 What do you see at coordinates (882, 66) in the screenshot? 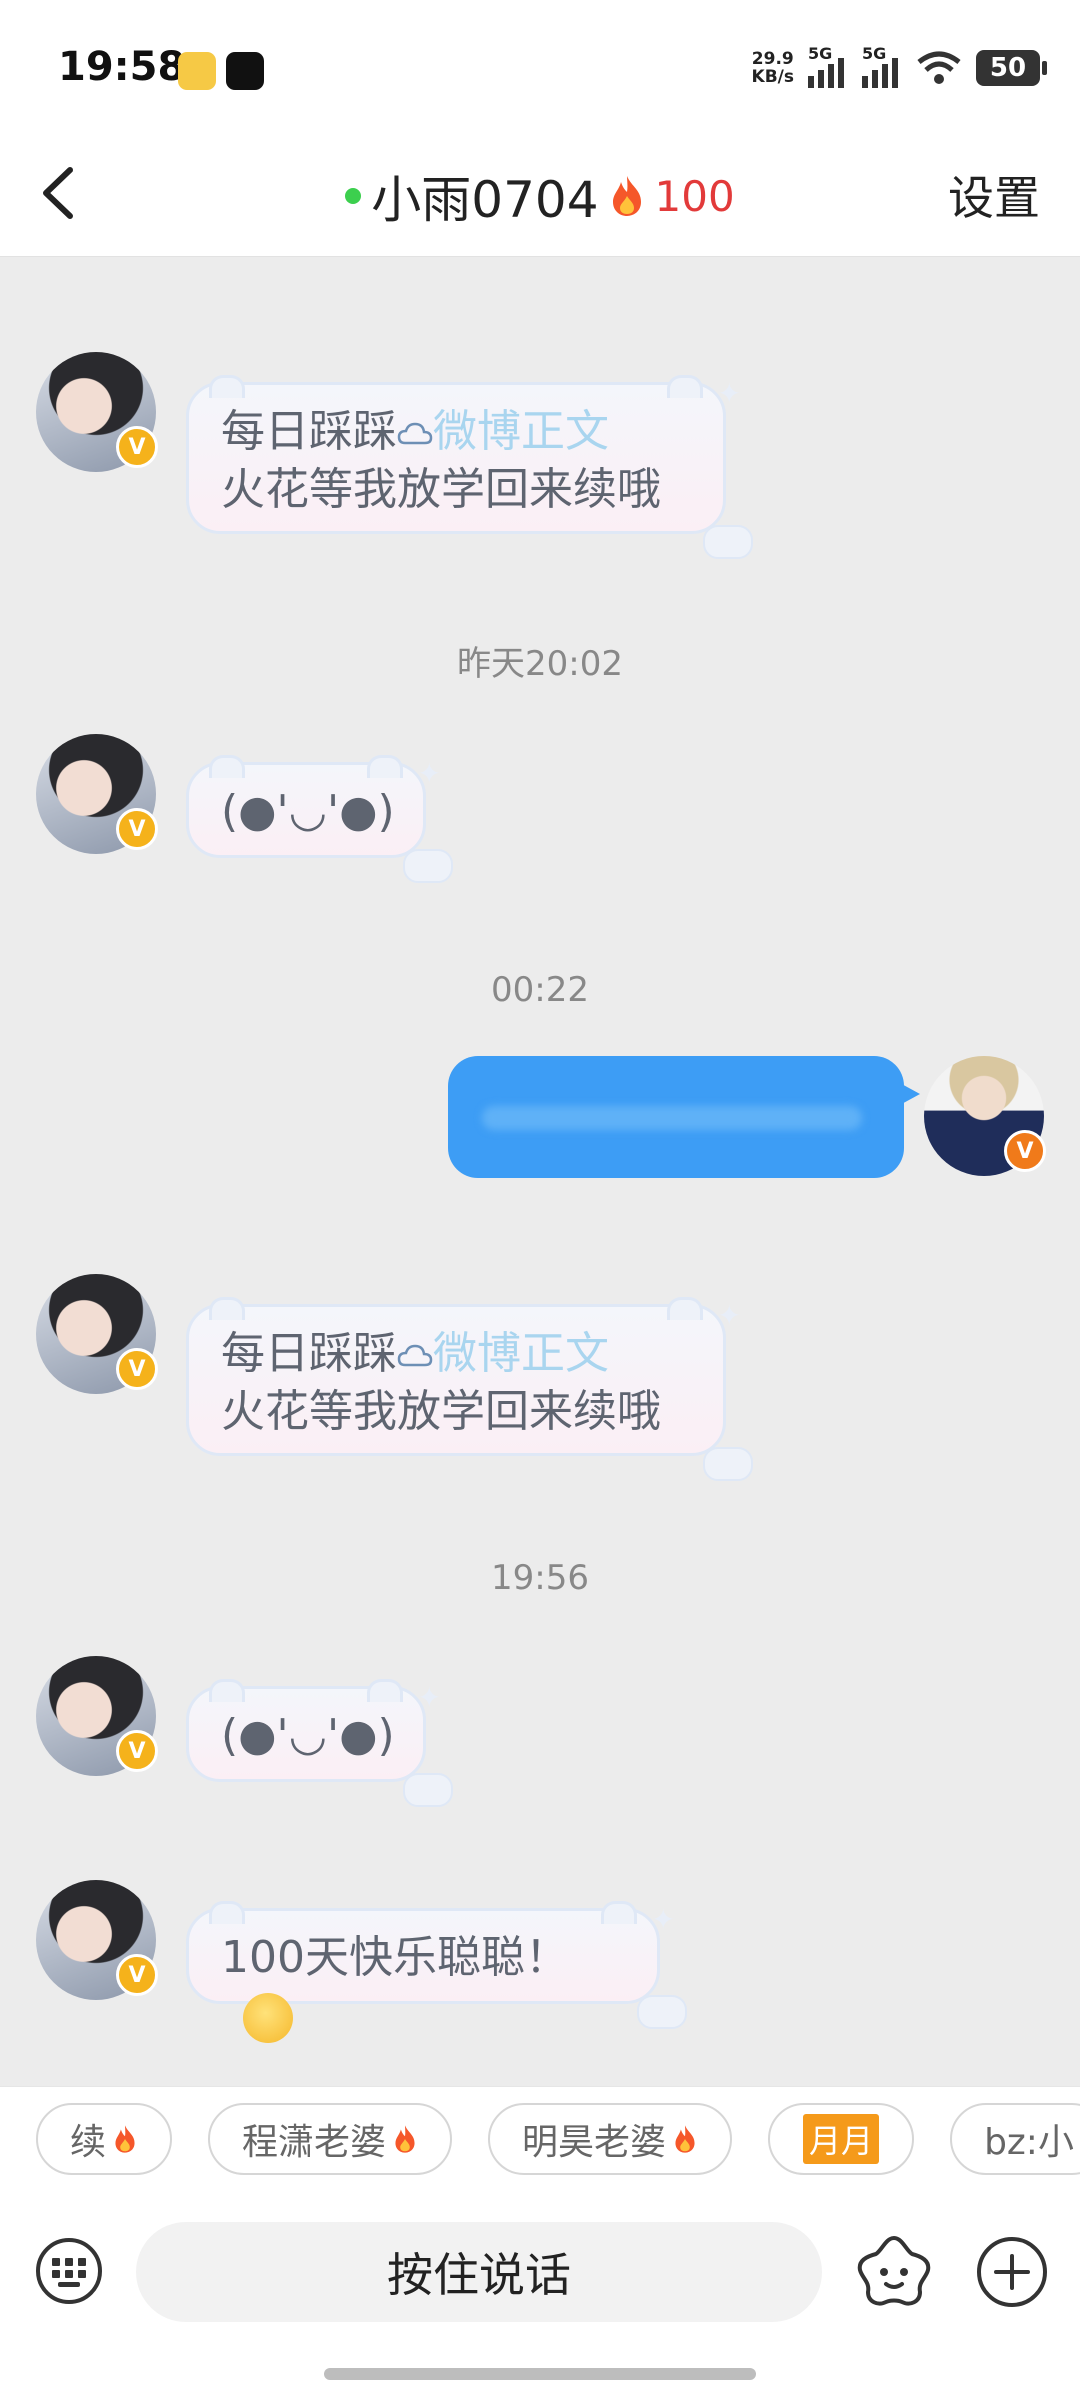
I see `signal-2-icon: 5G` at bounding box center [882, 66].